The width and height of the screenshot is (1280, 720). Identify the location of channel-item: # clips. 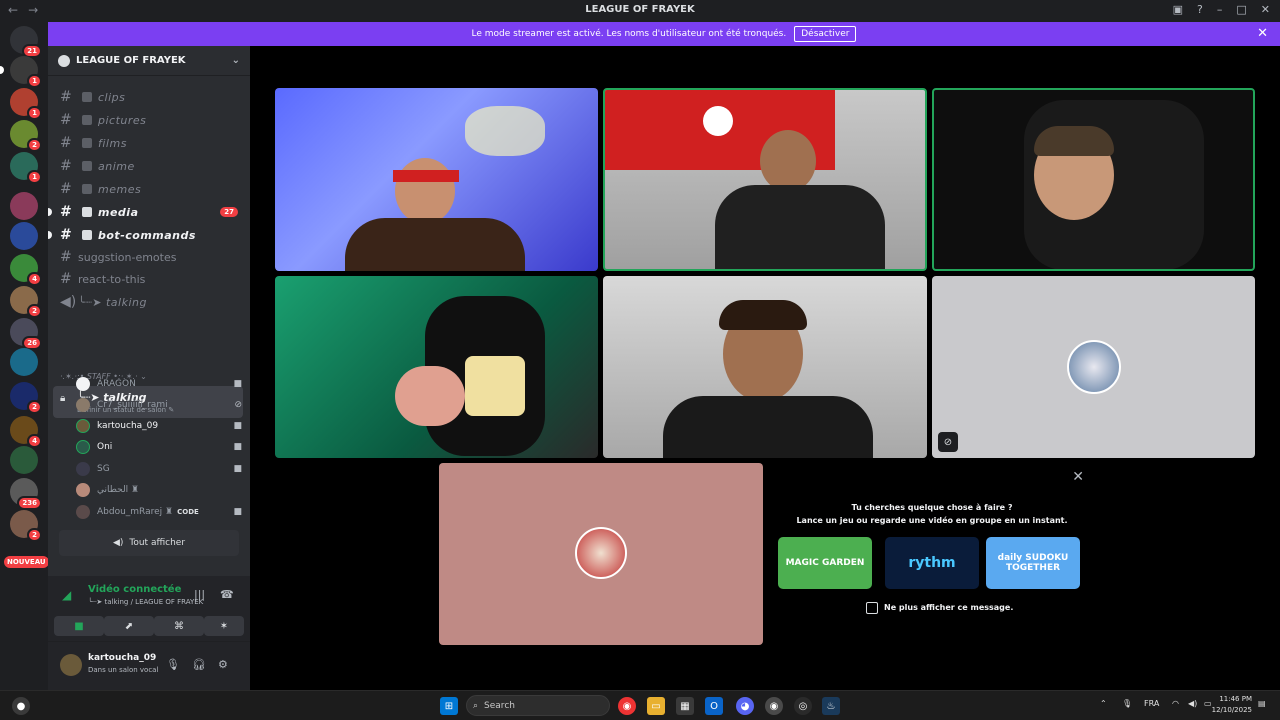
(149, 97).